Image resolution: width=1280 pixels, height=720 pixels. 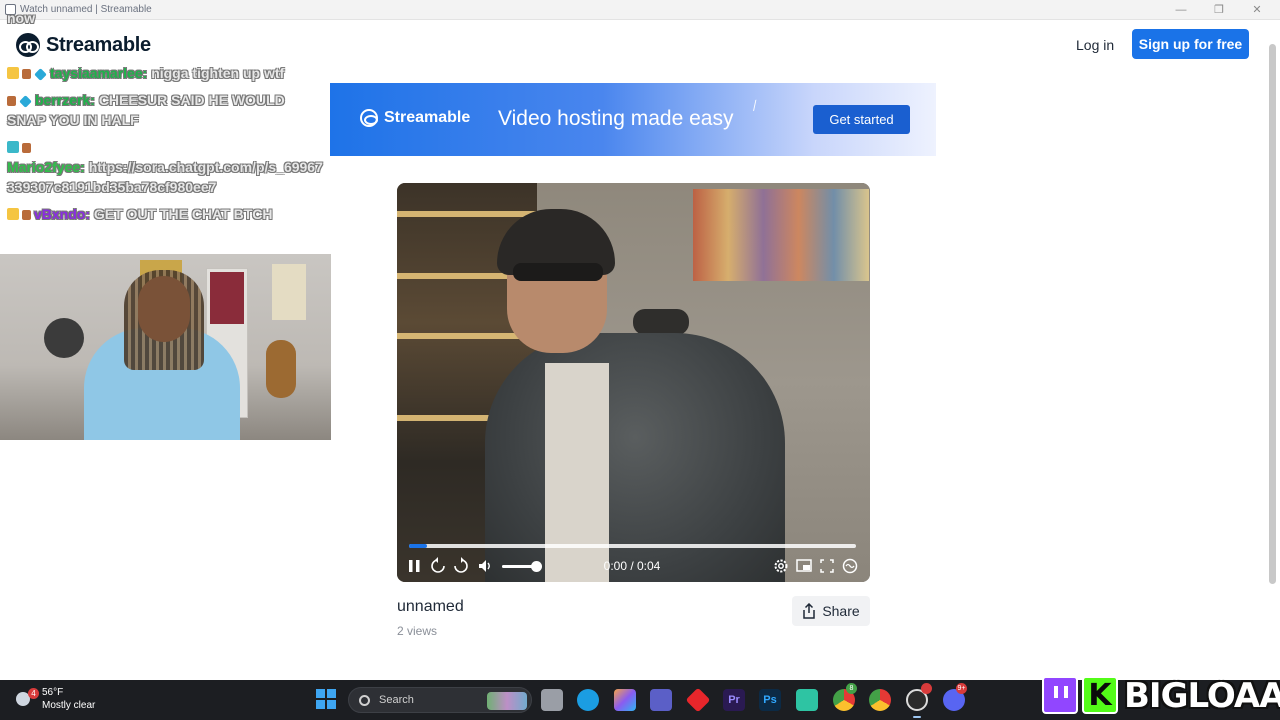 What do you see at coordinates (588, 700) in the screenshot?
I see `edge-icon` at bounding box center [588, 700].